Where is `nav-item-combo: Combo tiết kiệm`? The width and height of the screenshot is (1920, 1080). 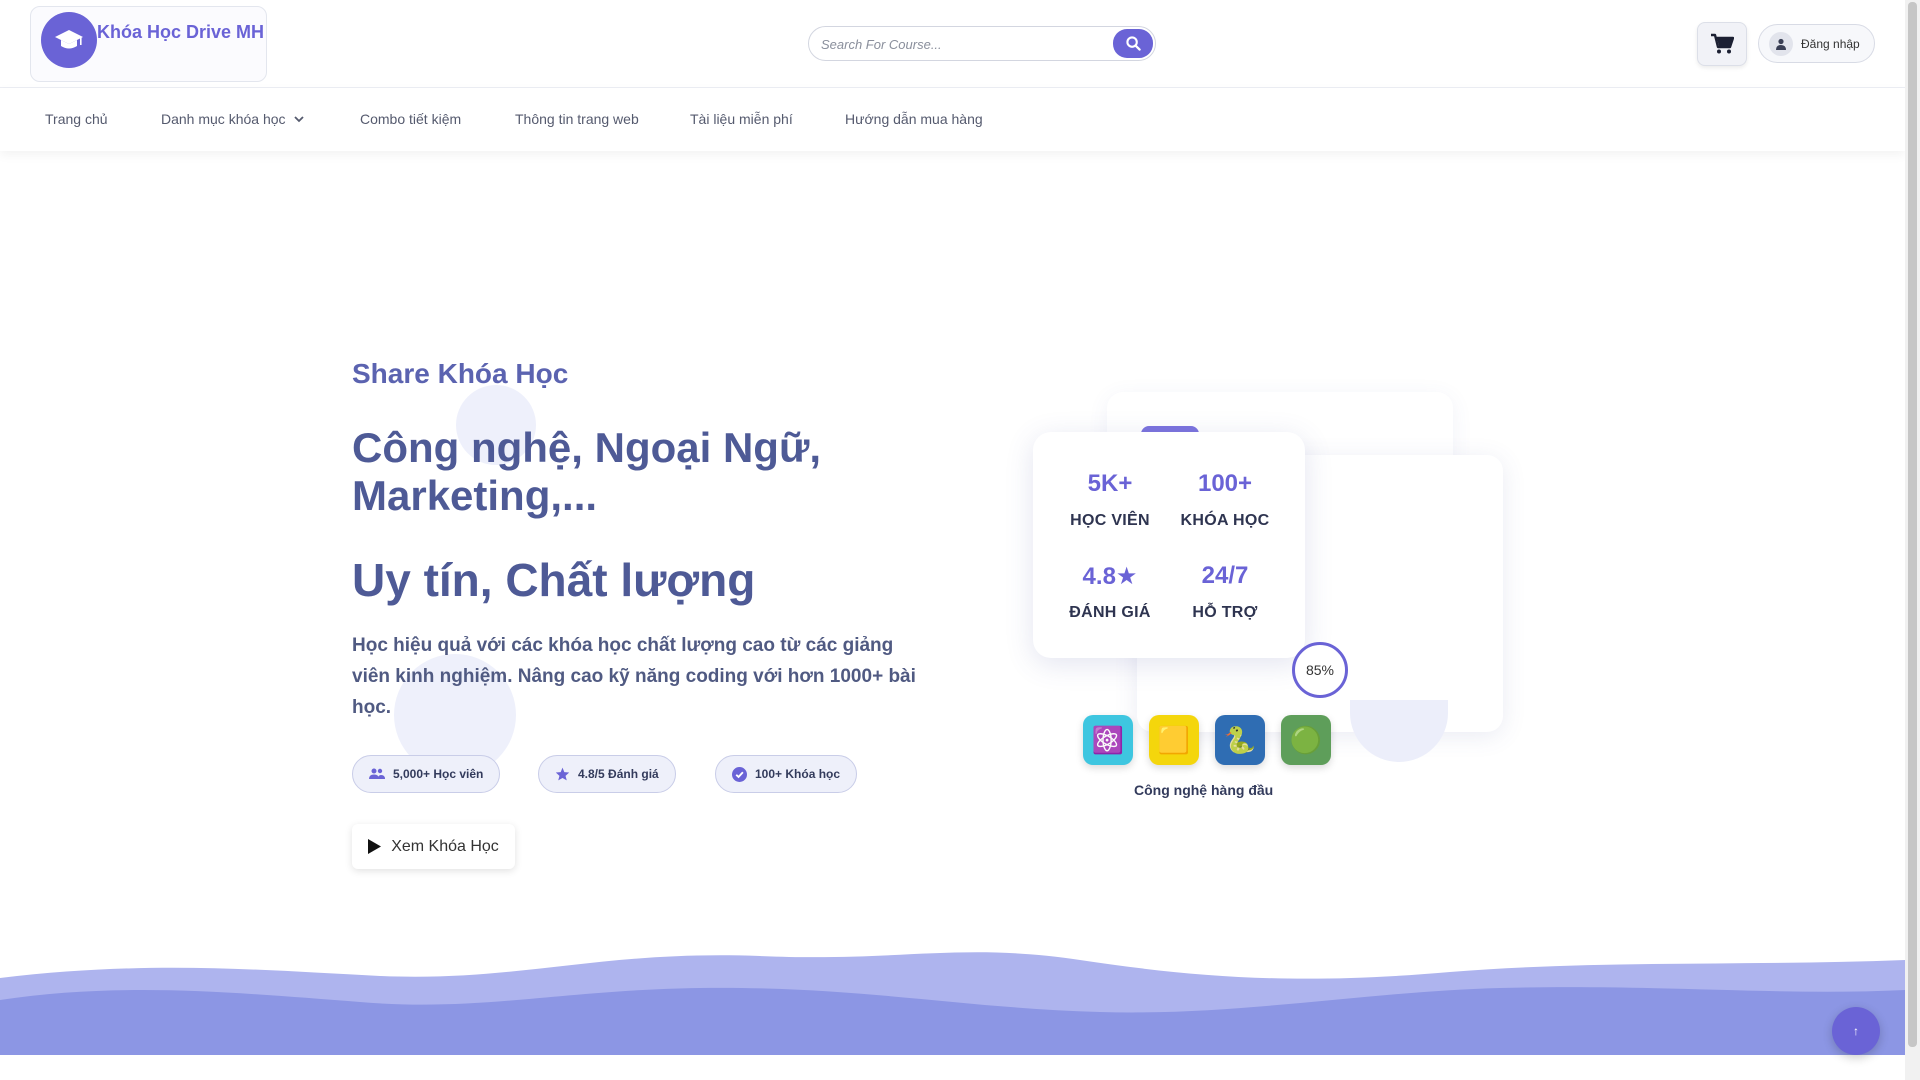 nav-item-combo: Combo tiết kiệm is located at coordinates (410, 119).